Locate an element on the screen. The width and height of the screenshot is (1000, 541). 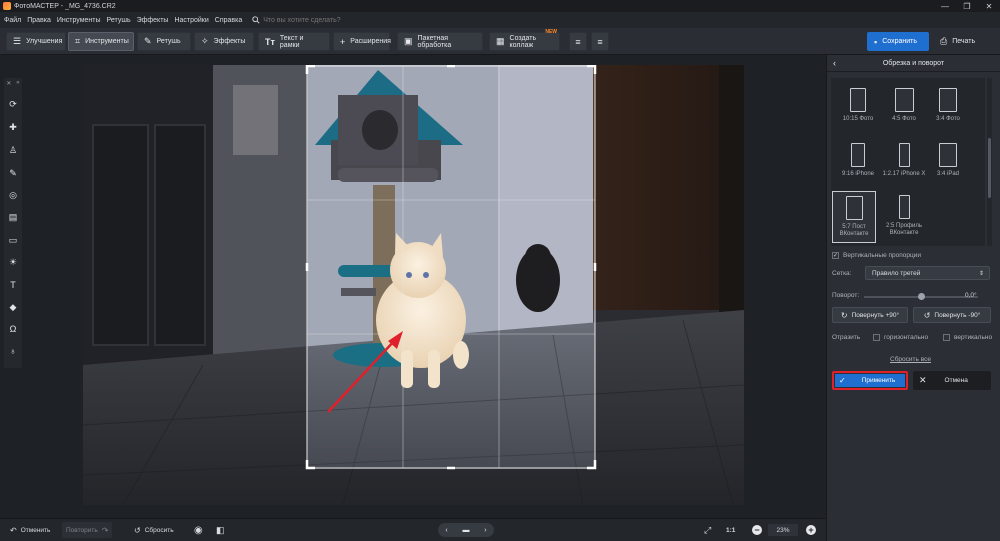
zoom-in-icon: + is located at coordinates (811, 530).